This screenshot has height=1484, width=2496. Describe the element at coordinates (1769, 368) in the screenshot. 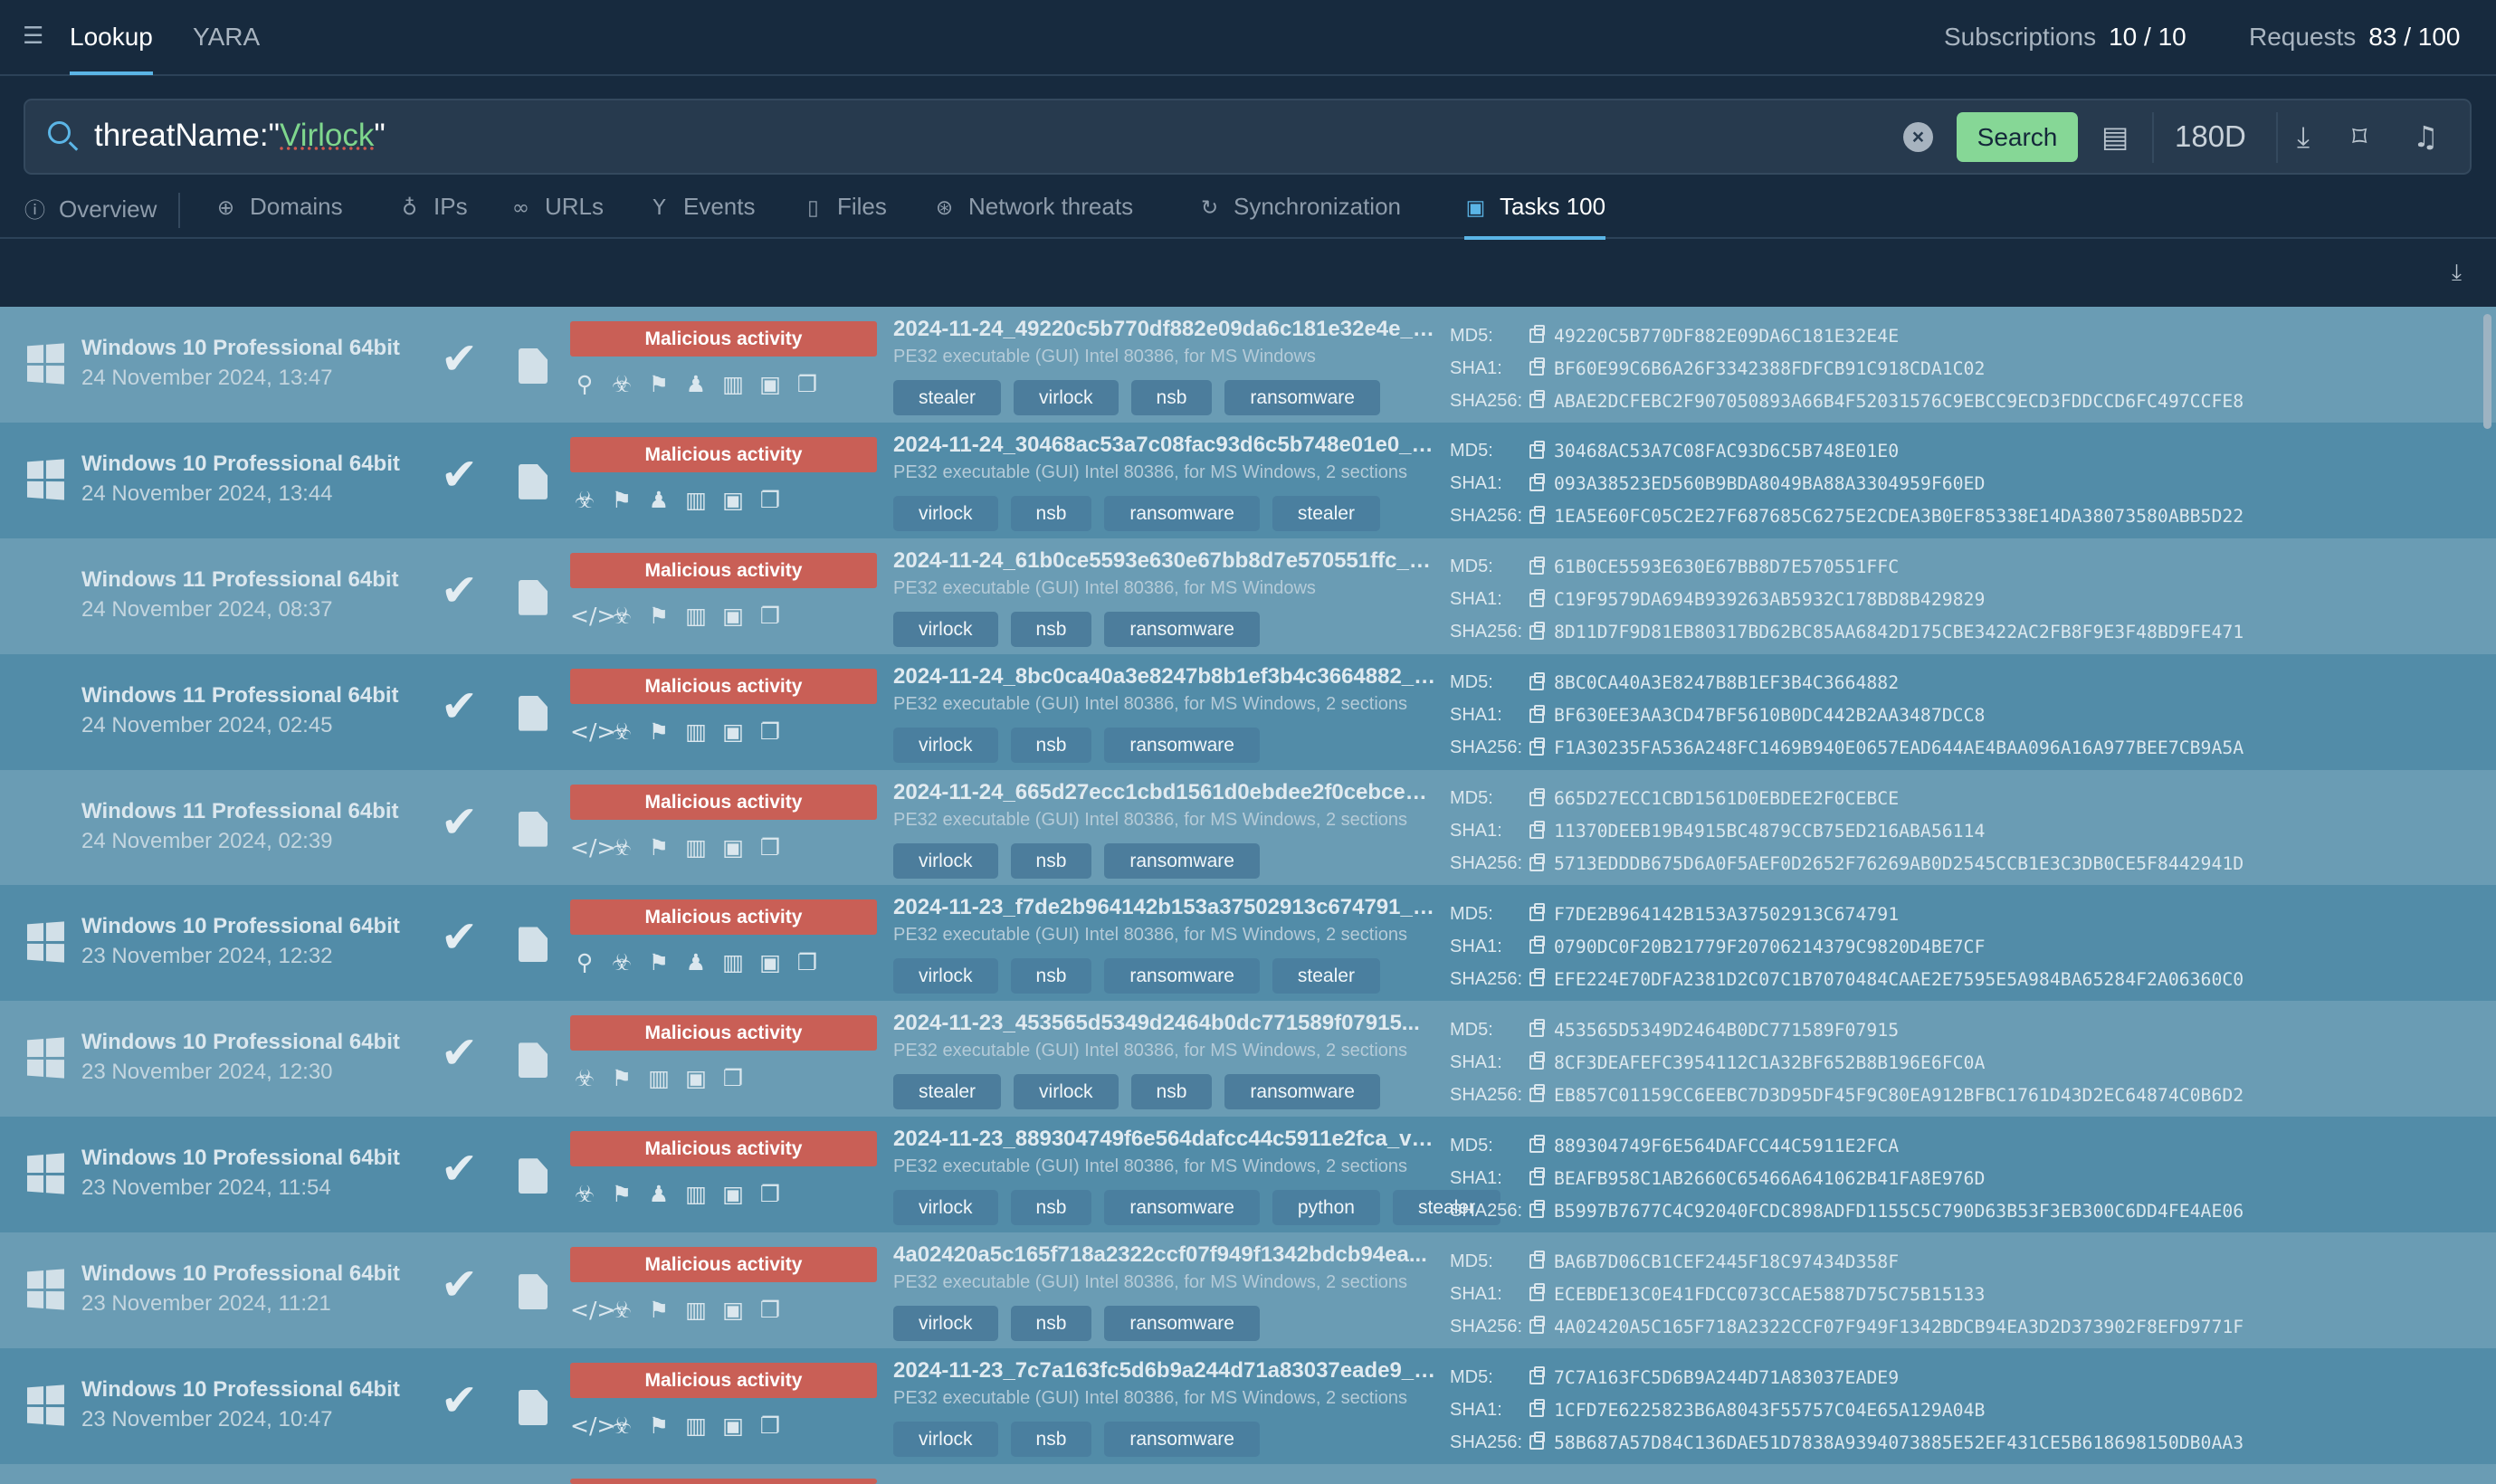

I see `sha1-value: BF60E99C6B6A26F3342388FDFCB91C918CDA1C02` at that location.